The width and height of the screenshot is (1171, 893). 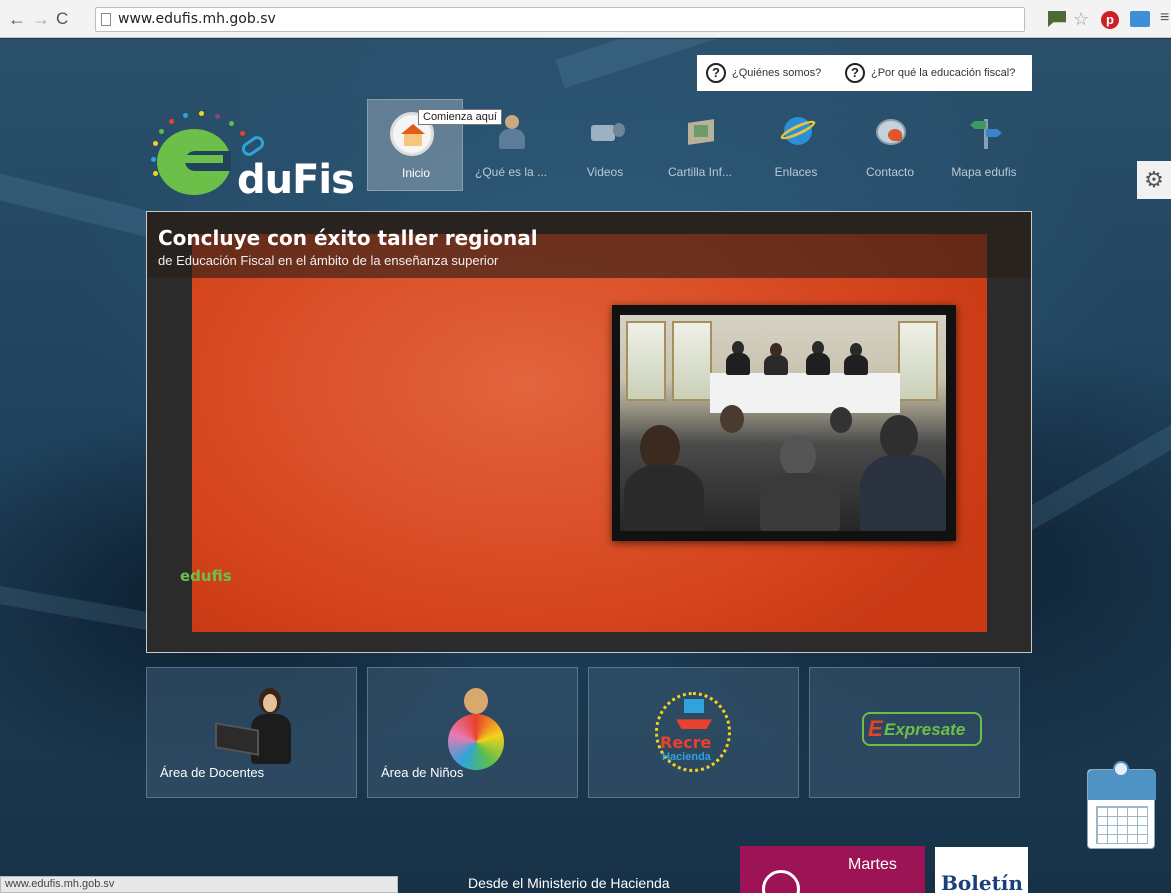 I want to click on gear-icon: ⚙, so click(x=1154, y=180).